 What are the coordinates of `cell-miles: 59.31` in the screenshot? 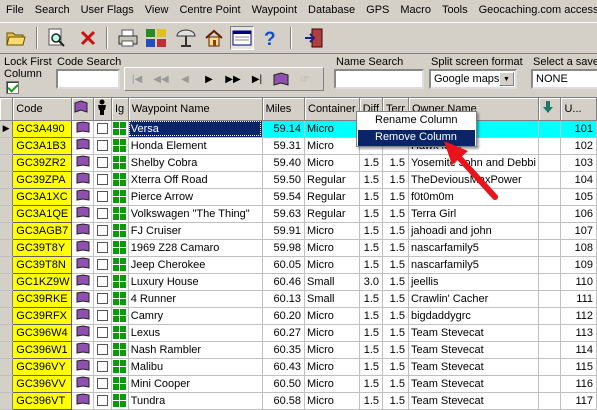 It's located at (284, 146).